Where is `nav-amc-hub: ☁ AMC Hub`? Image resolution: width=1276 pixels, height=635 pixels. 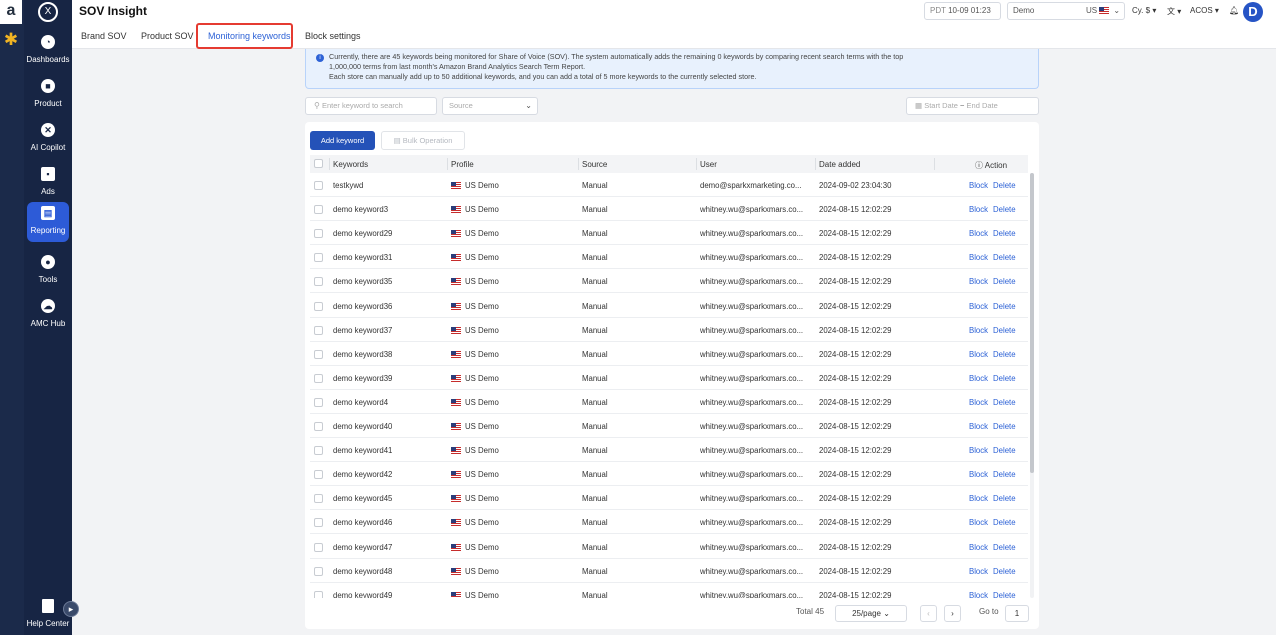 nav-amc-hub: ☁ AMC Hub is located at coordinates (48, 316).